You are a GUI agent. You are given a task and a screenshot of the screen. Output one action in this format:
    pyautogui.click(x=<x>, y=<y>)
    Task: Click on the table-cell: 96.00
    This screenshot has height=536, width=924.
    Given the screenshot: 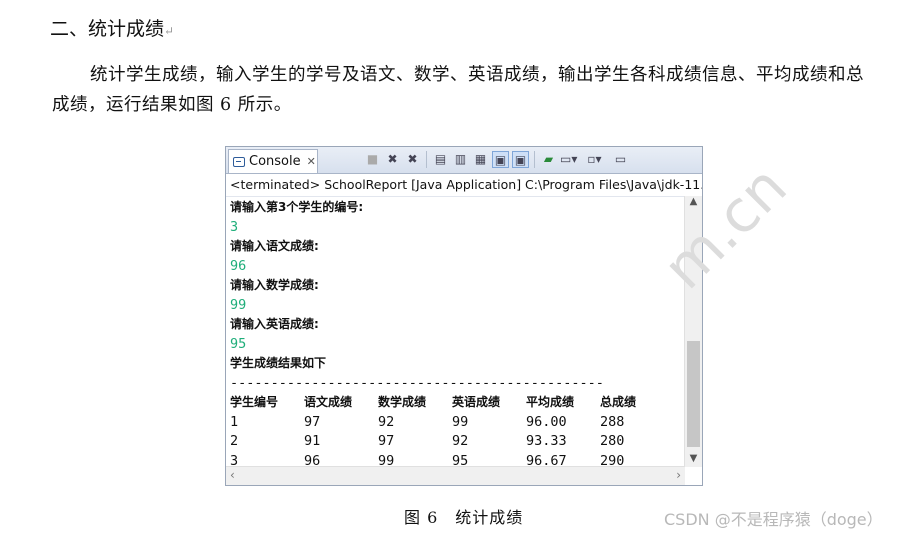 What is the action you would take?
    pyautogui.click(x=546, y=421)
    